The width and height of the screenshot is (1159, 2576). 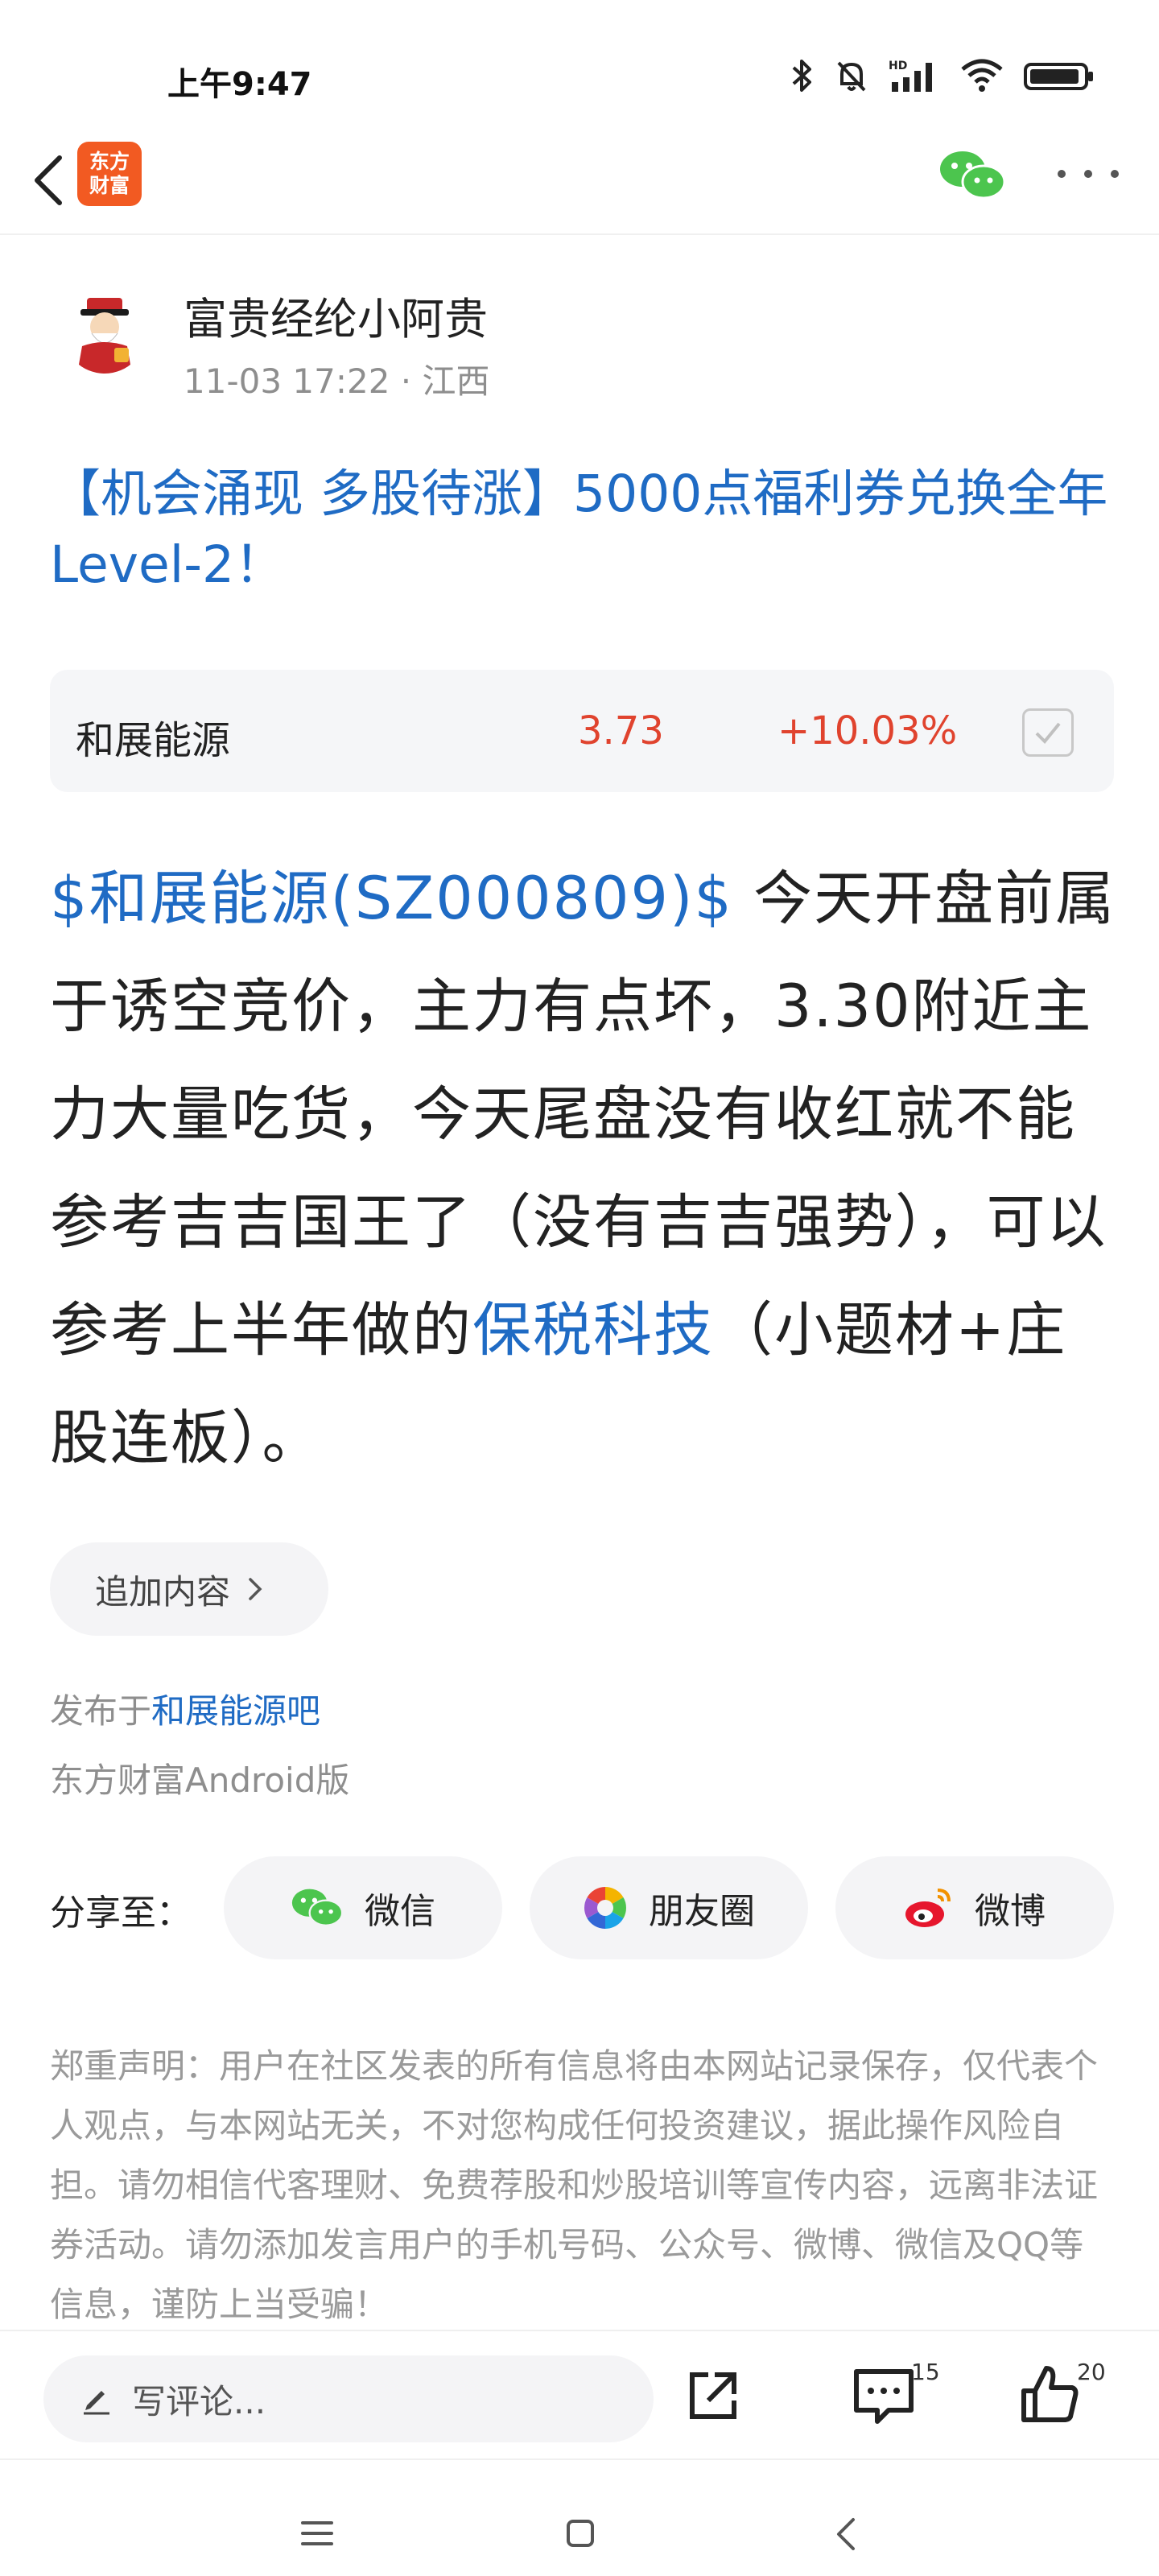 I want to click on topic-link: 保税科技, so click(x=593, y=1330).